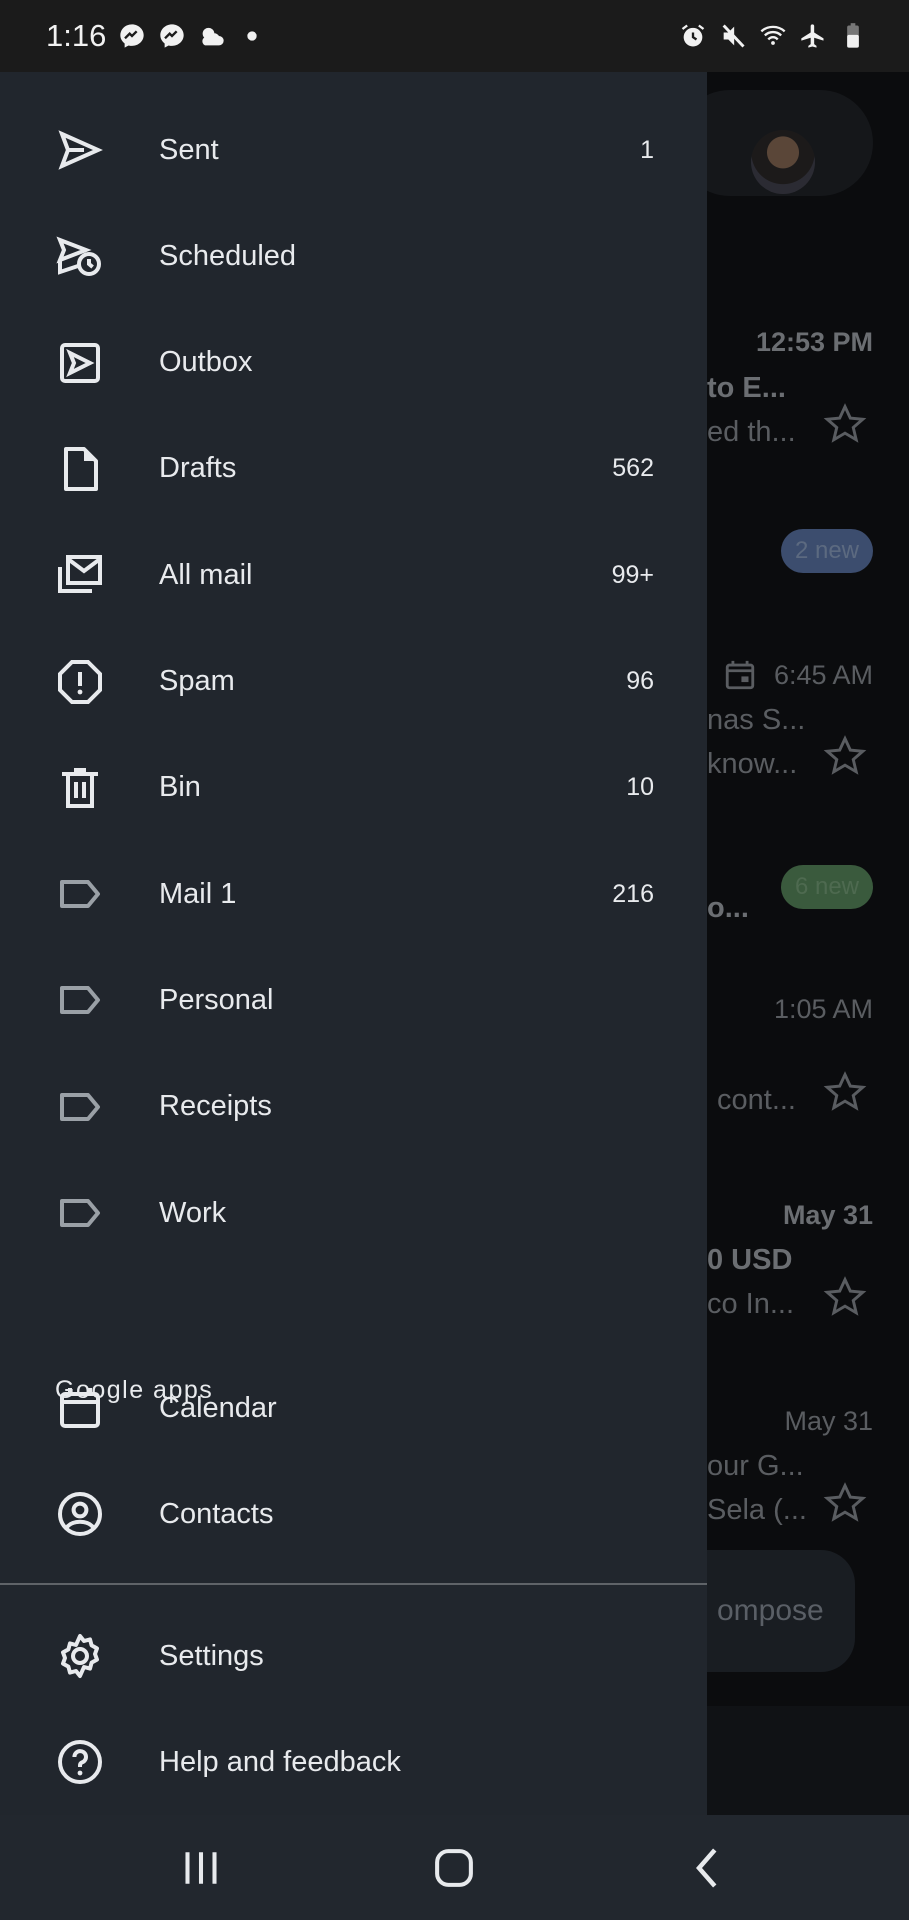 Image resolution: width=909 pixels, height=1920 pixels. What do you see at coordinates (353, 1107) in the screenshot?
I see `drawer-item-receipts: Receipts` at bounding box center [353, 1107].